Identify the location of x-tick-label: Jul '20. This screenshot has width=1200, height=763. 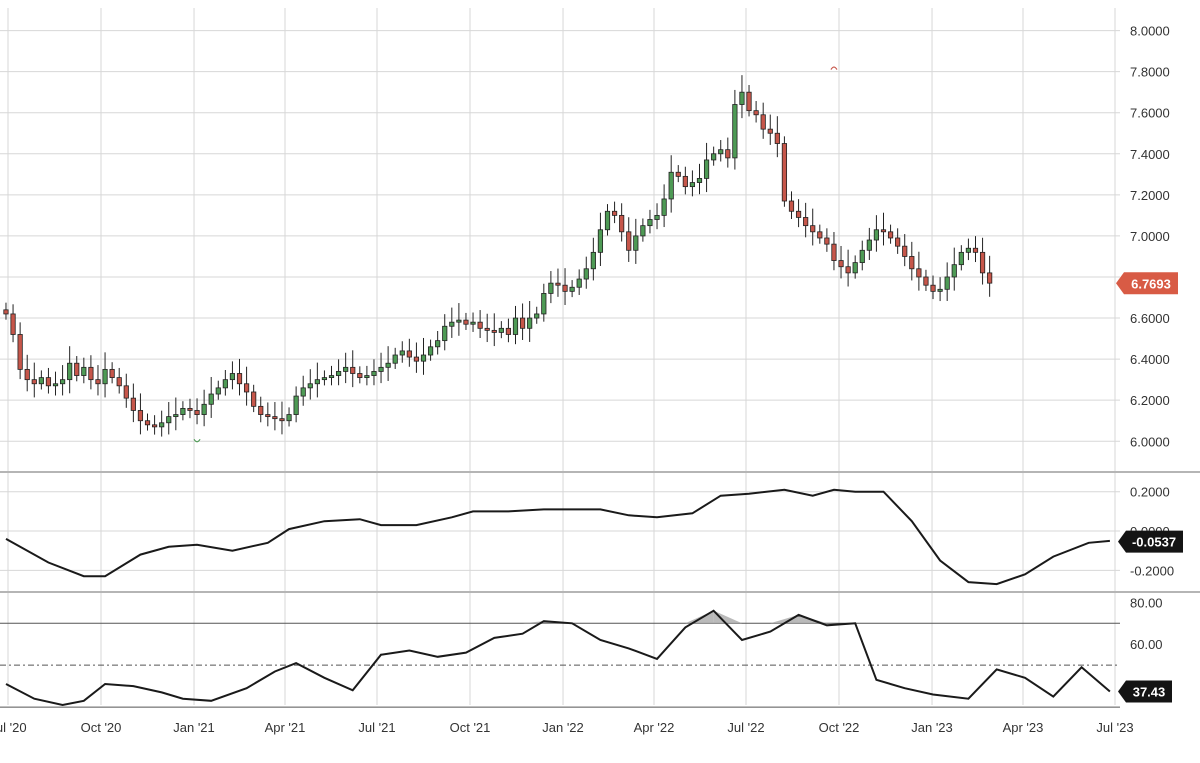
(13, 727).